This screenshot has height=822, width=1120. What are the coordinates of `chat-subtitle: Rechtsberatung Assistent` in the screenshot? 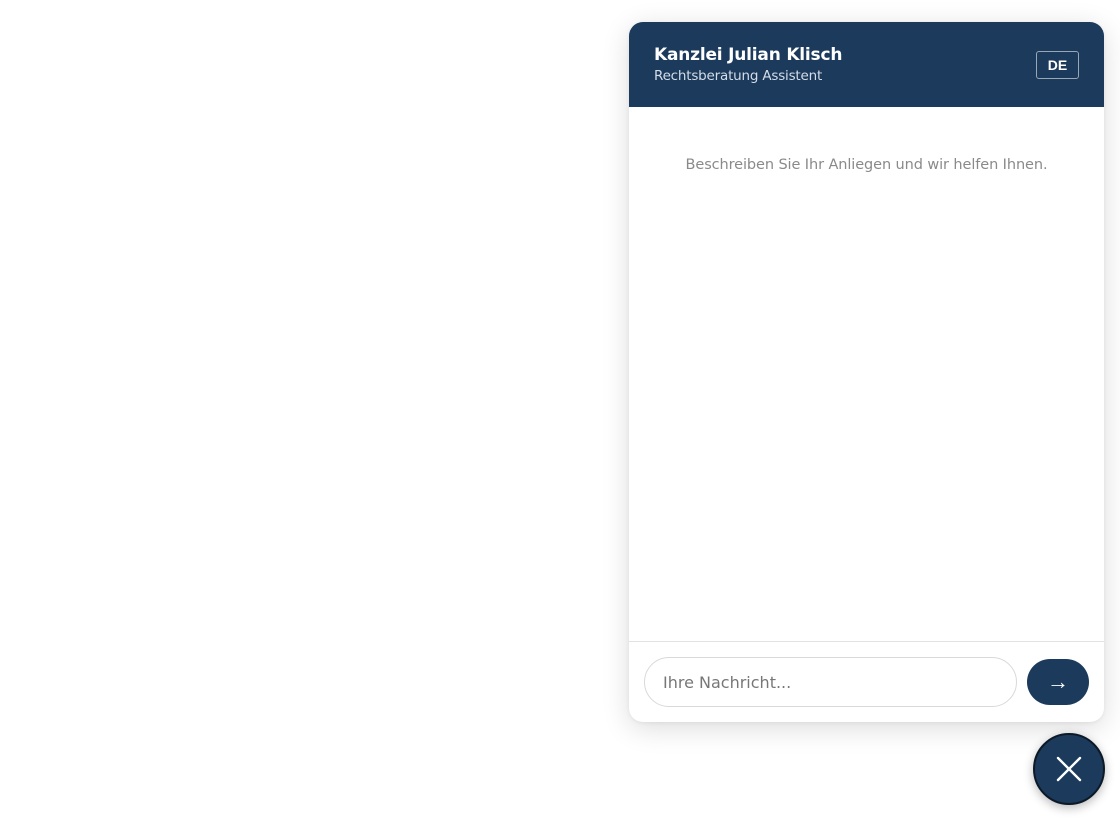 It's located at (738, 76).